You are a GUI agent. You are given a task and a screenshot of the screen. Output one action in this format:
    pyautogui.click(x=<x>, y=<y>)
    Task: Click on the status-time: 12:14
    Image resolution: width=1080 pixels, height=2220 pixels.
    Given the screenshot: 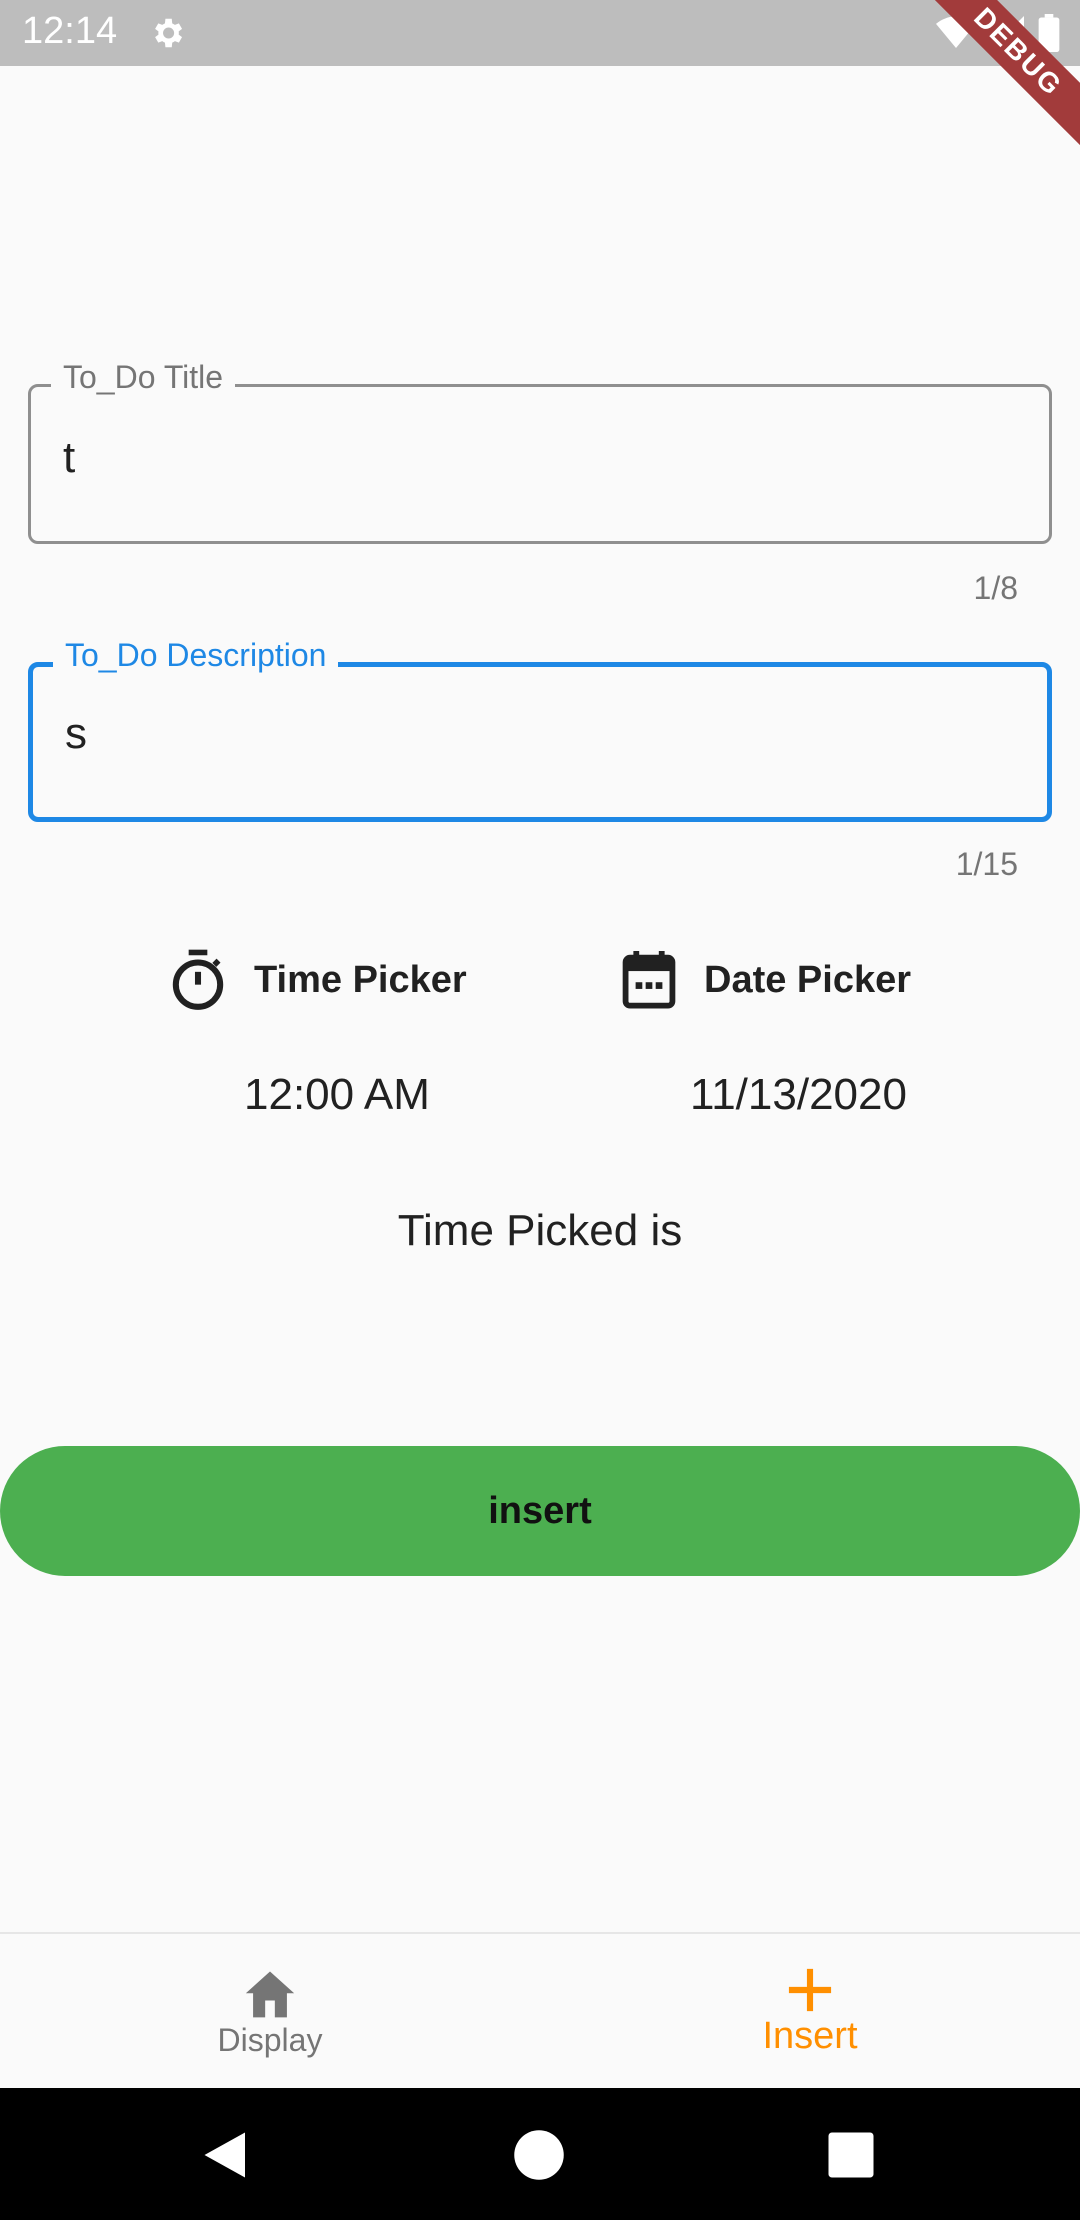 What is the action you would take?
    pyautogui.click(x=70, y=31)
    